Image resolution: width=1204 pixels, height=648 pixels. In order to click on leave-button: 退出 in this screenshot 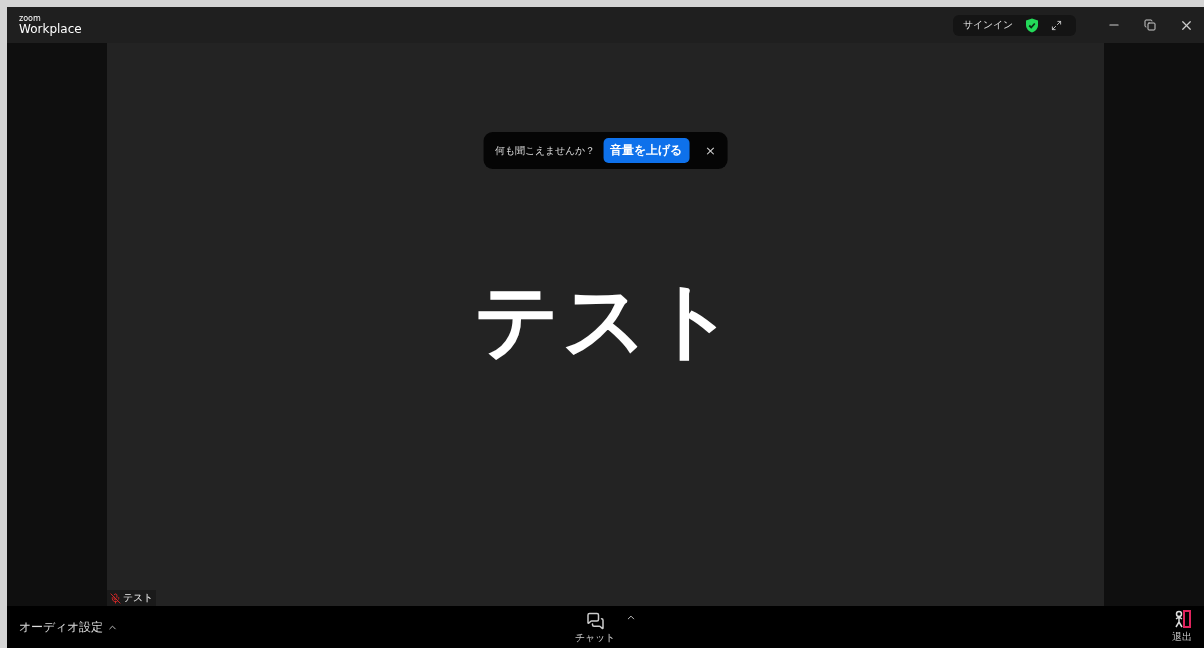, I will do `click(1182, 627)`.